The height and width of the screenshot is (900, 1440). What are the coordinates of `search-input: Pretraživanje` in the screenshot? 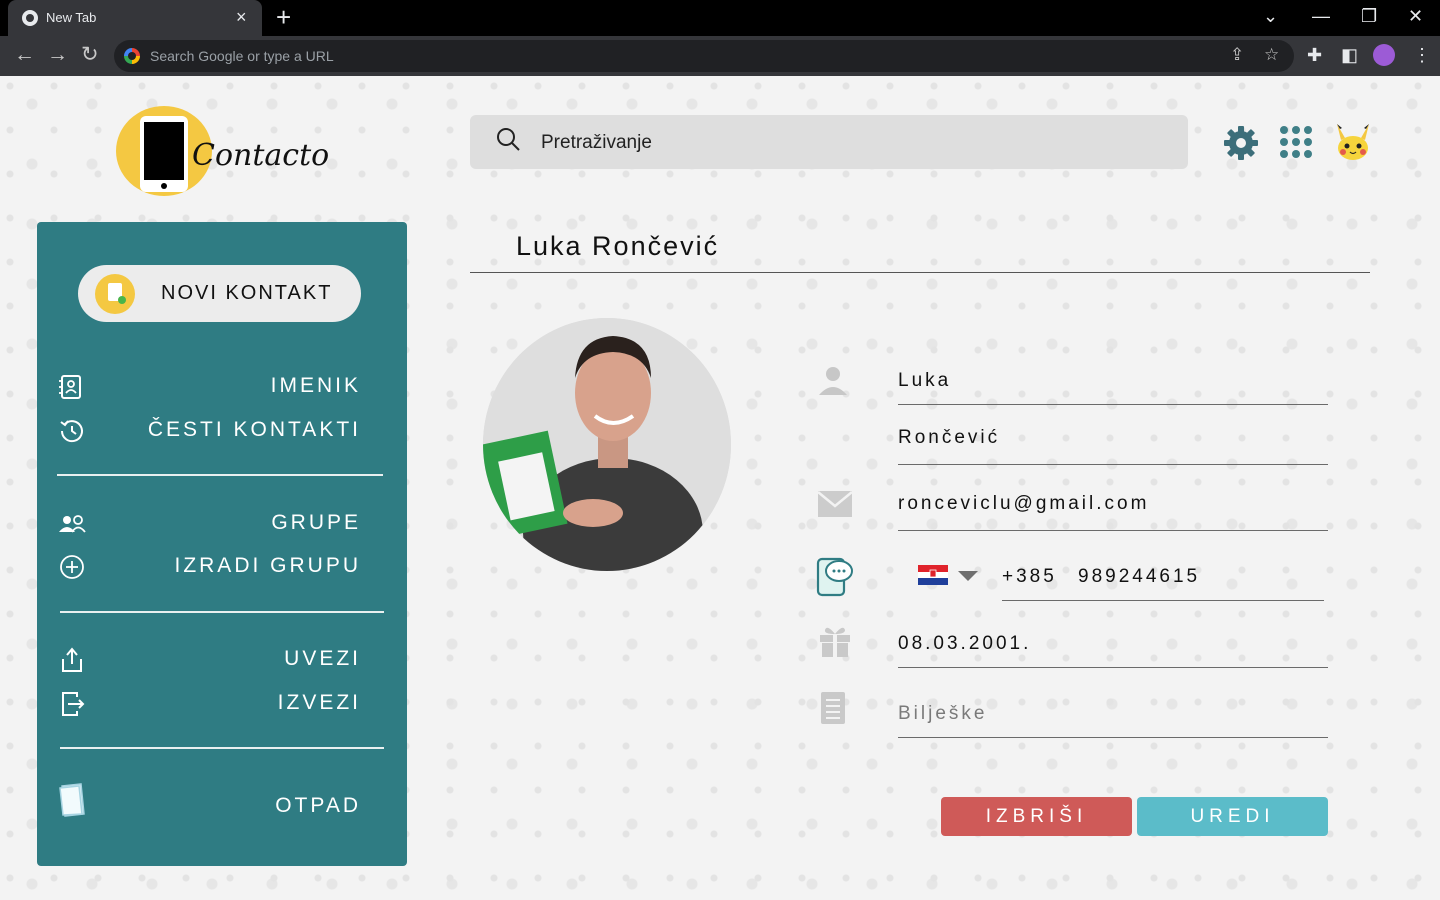 It's located at (829, 142).